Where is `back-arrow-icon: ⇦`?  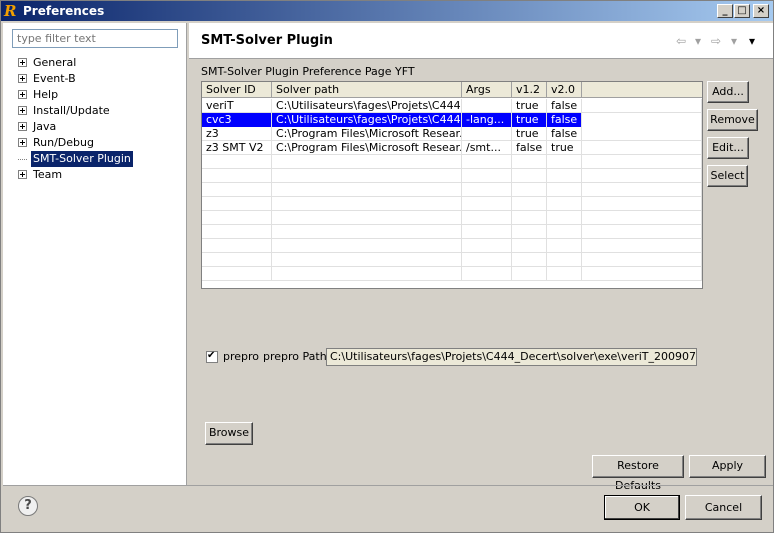
back-arrow-icon: ⇦ is located at coordinates (681, 41).